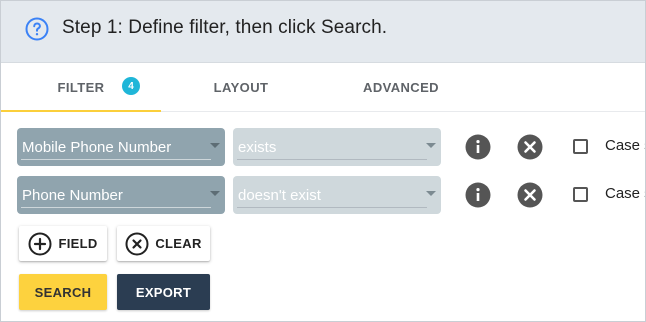  I want to click on operator-select-value: exists, so click(257, 147).